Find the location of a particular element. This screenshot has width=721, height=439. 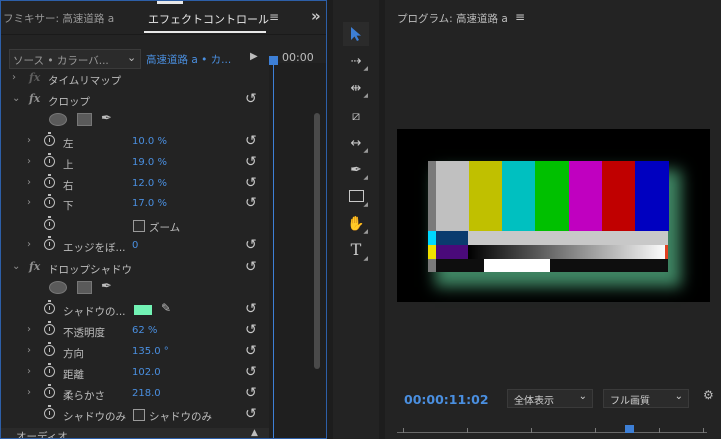

zoom-level-select: 全体表示 ⌄ is located at coordinates (550, 398).